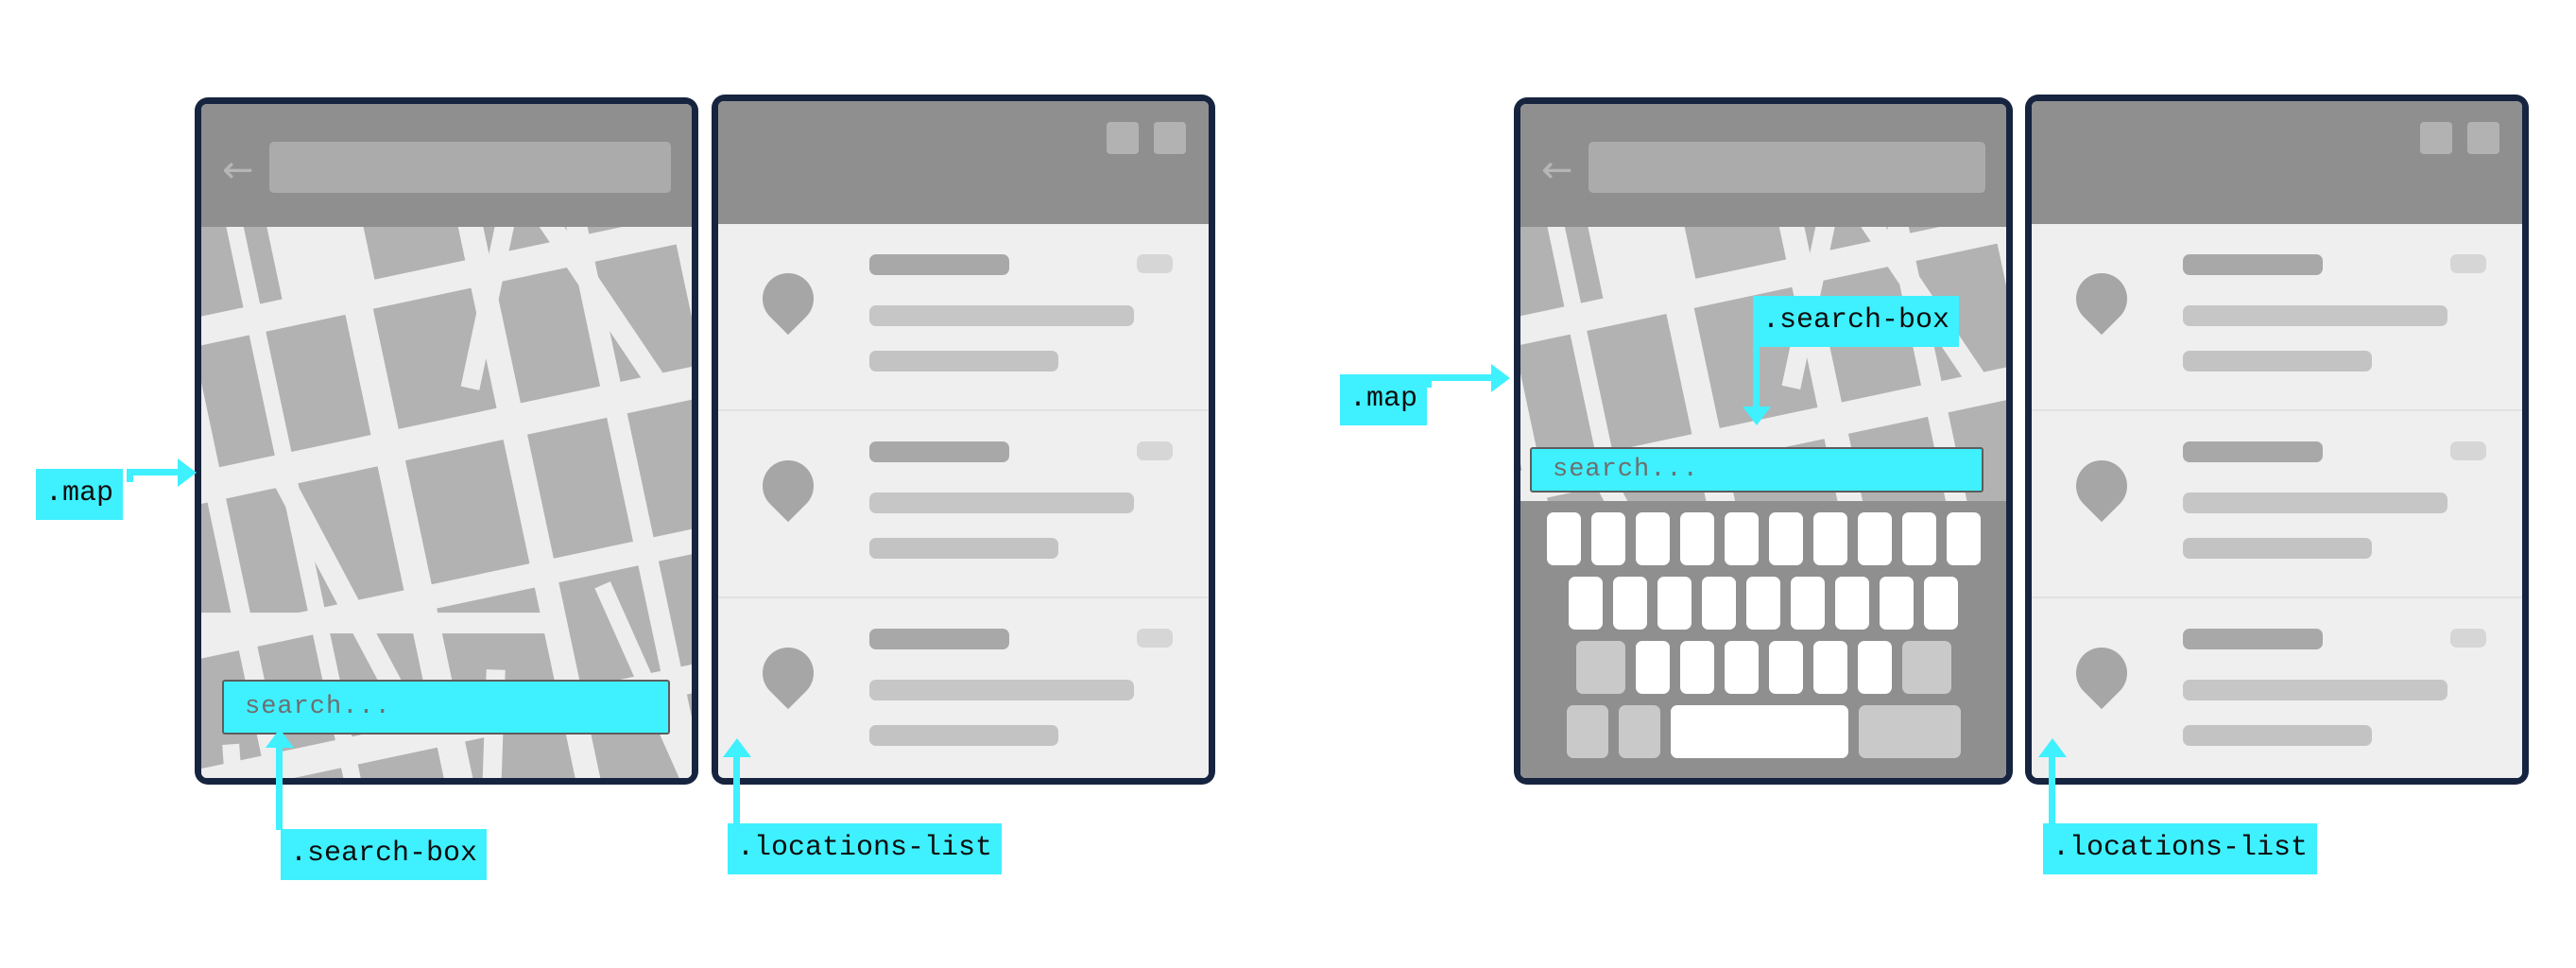 This screenshot has height=968, width=2576. I want to click on emoji-key, so click(1639, 731).